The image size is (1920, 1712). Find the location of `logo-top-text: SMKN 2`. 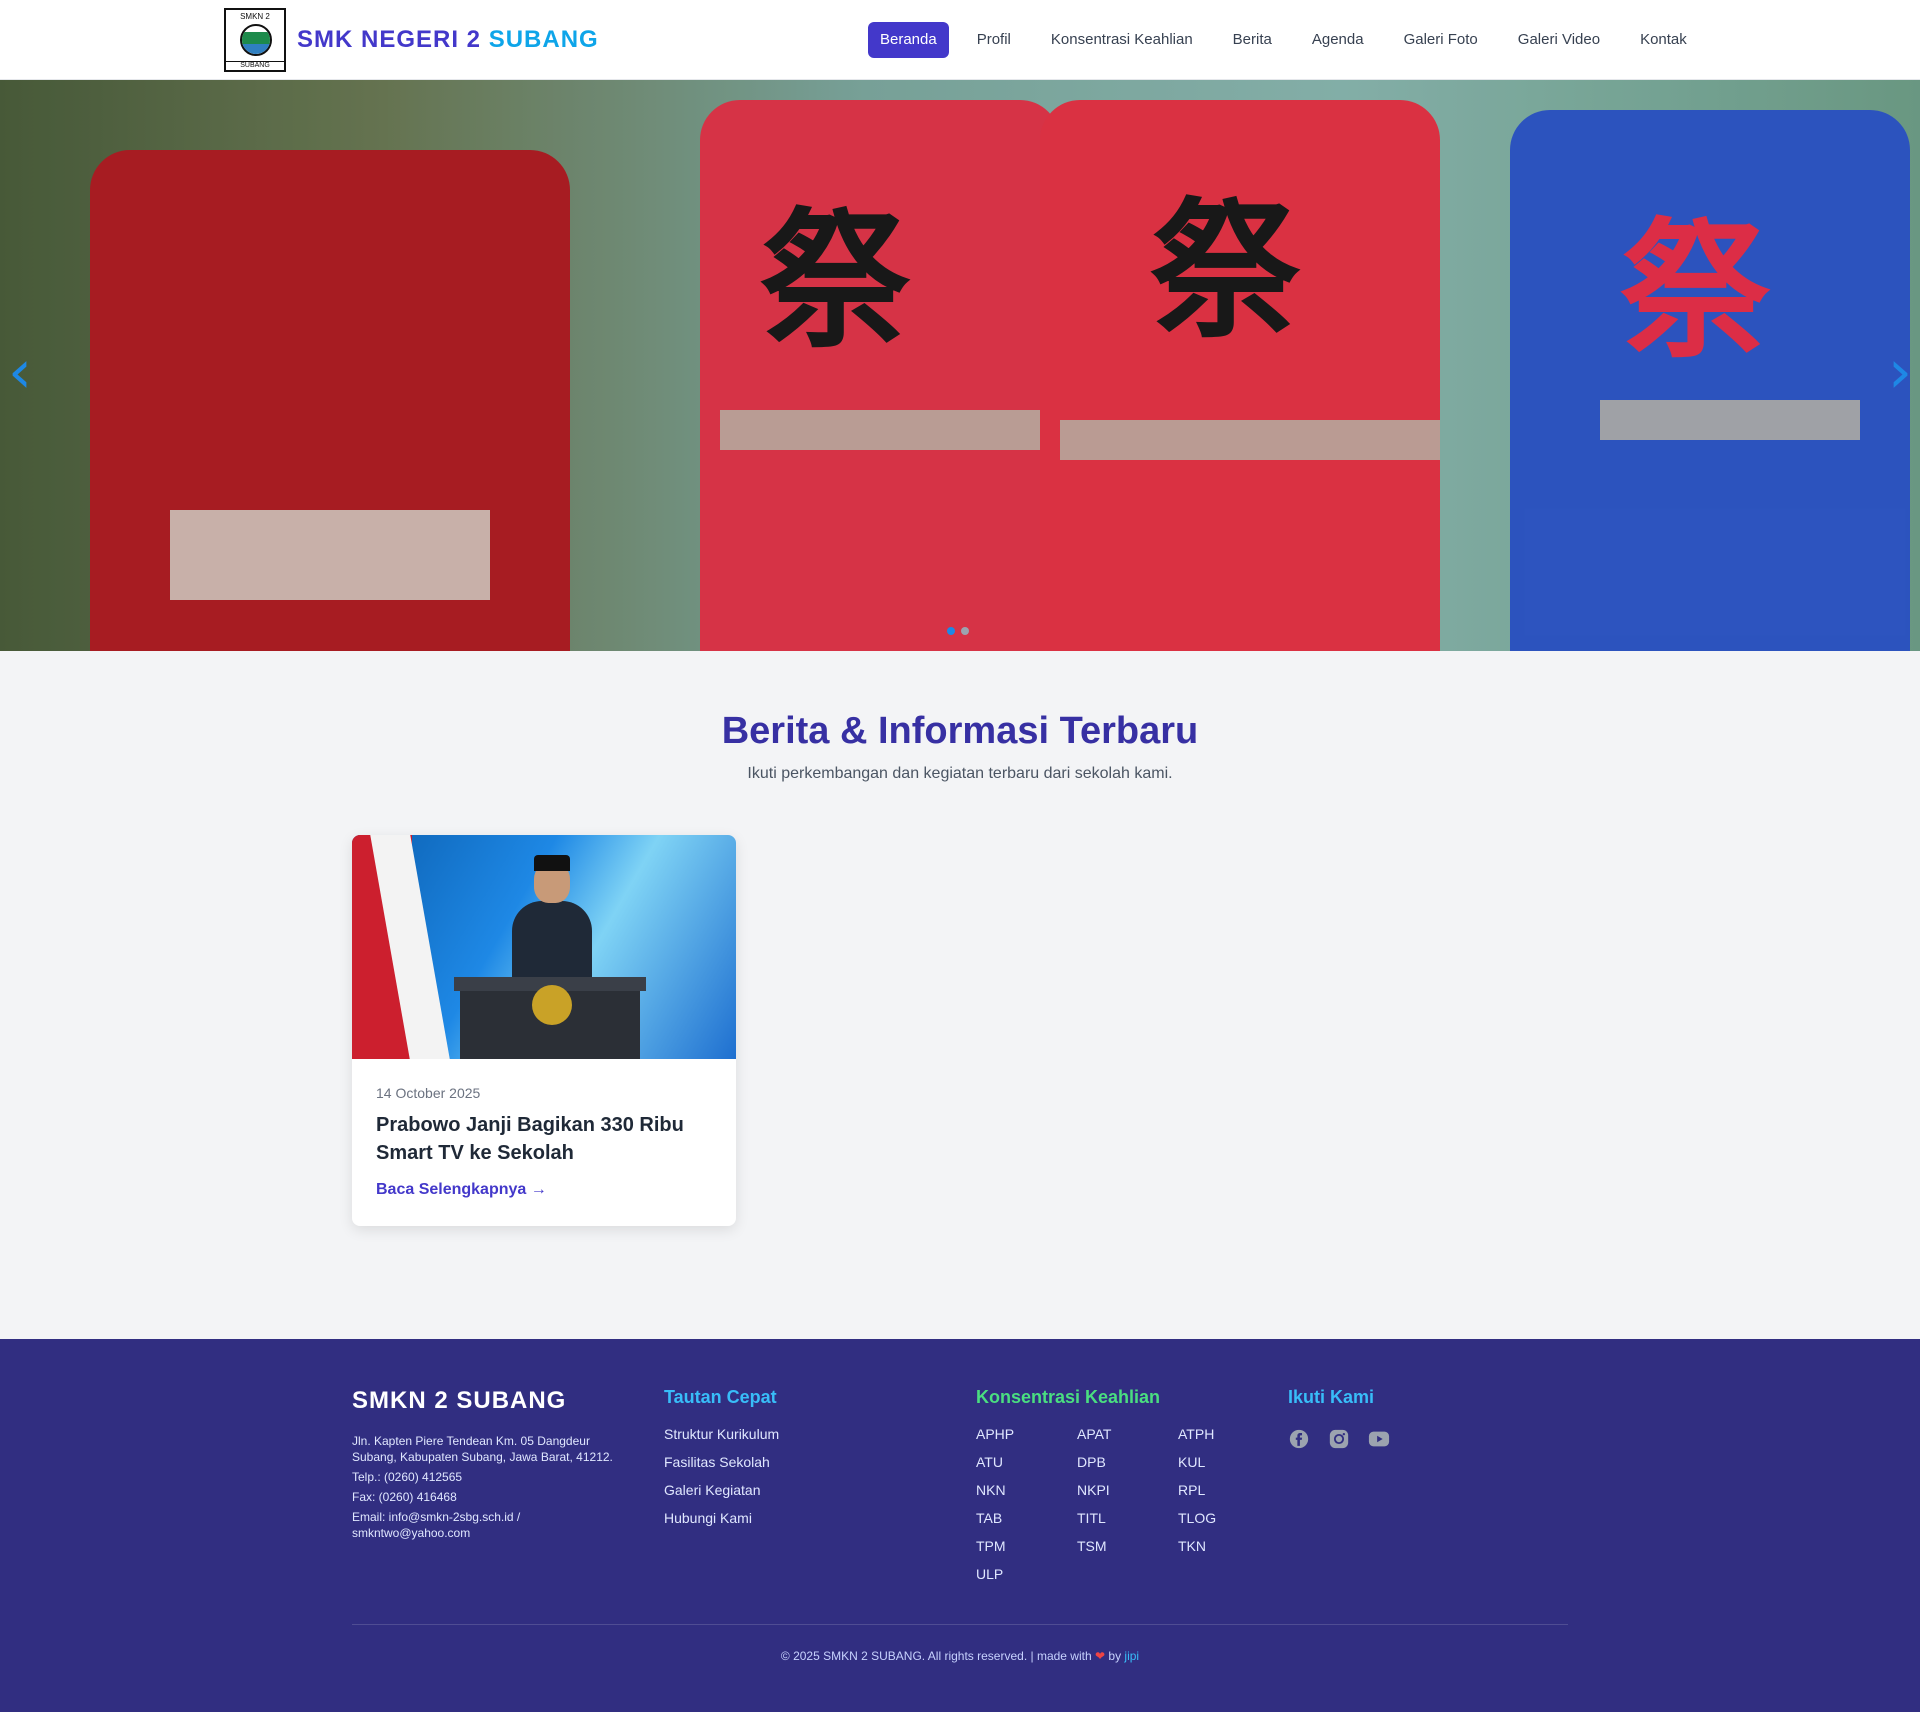

logo-top-text: SMKN 2 is located at coordinates (255, 16).